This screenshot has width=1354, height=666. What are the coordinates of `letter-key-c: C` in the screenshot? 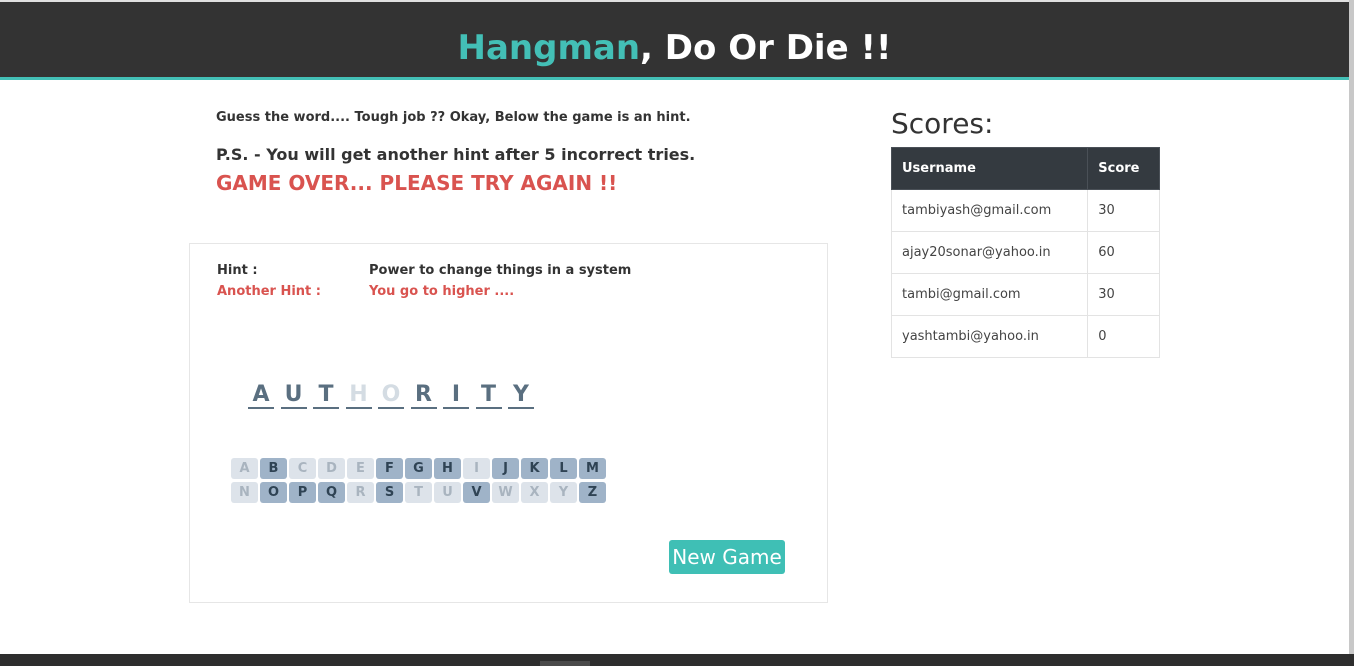 It's located at (302, 468).